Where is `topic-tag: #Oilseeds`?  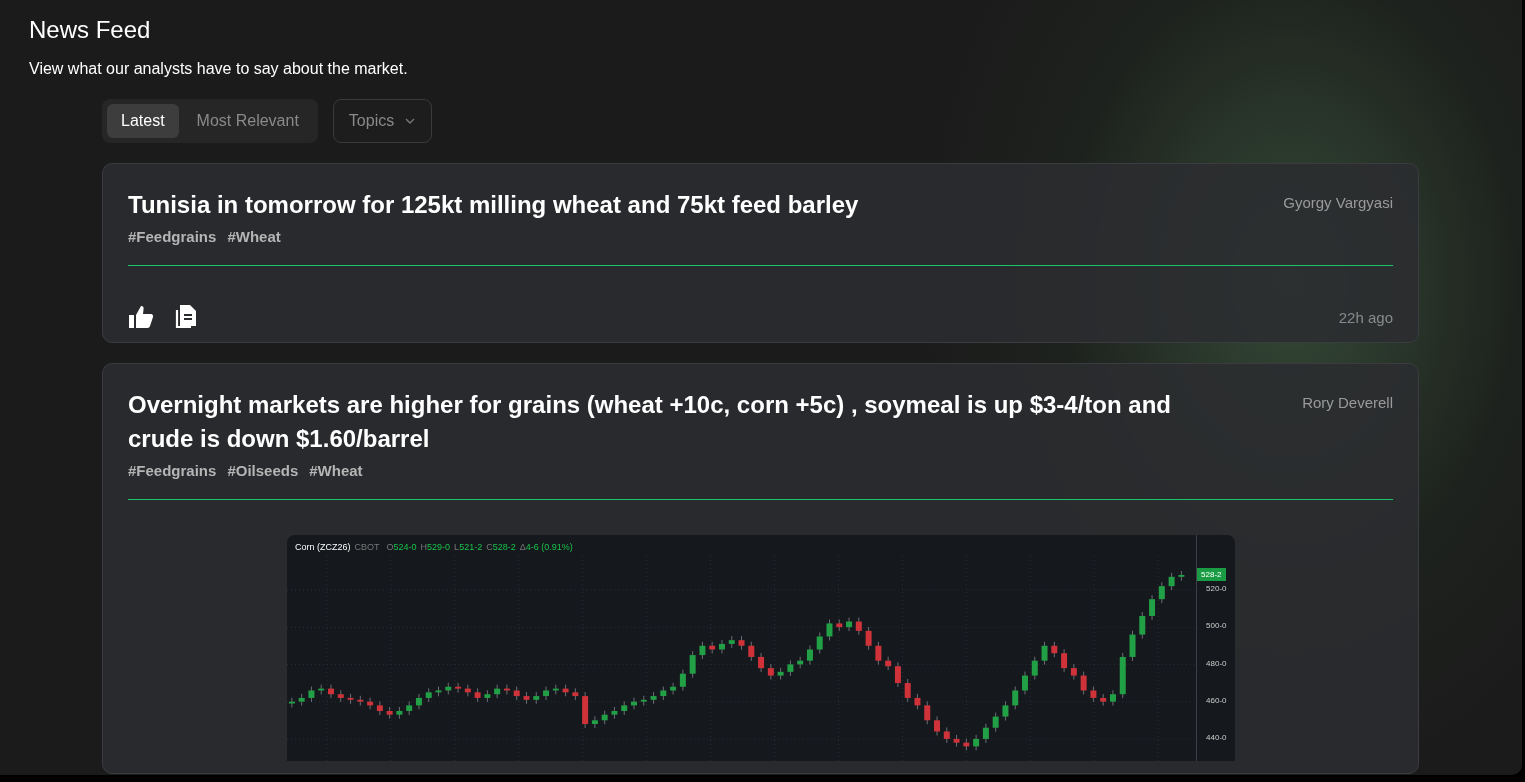
topic-tag: #Oilseeds is located at coordinates (263, 470).